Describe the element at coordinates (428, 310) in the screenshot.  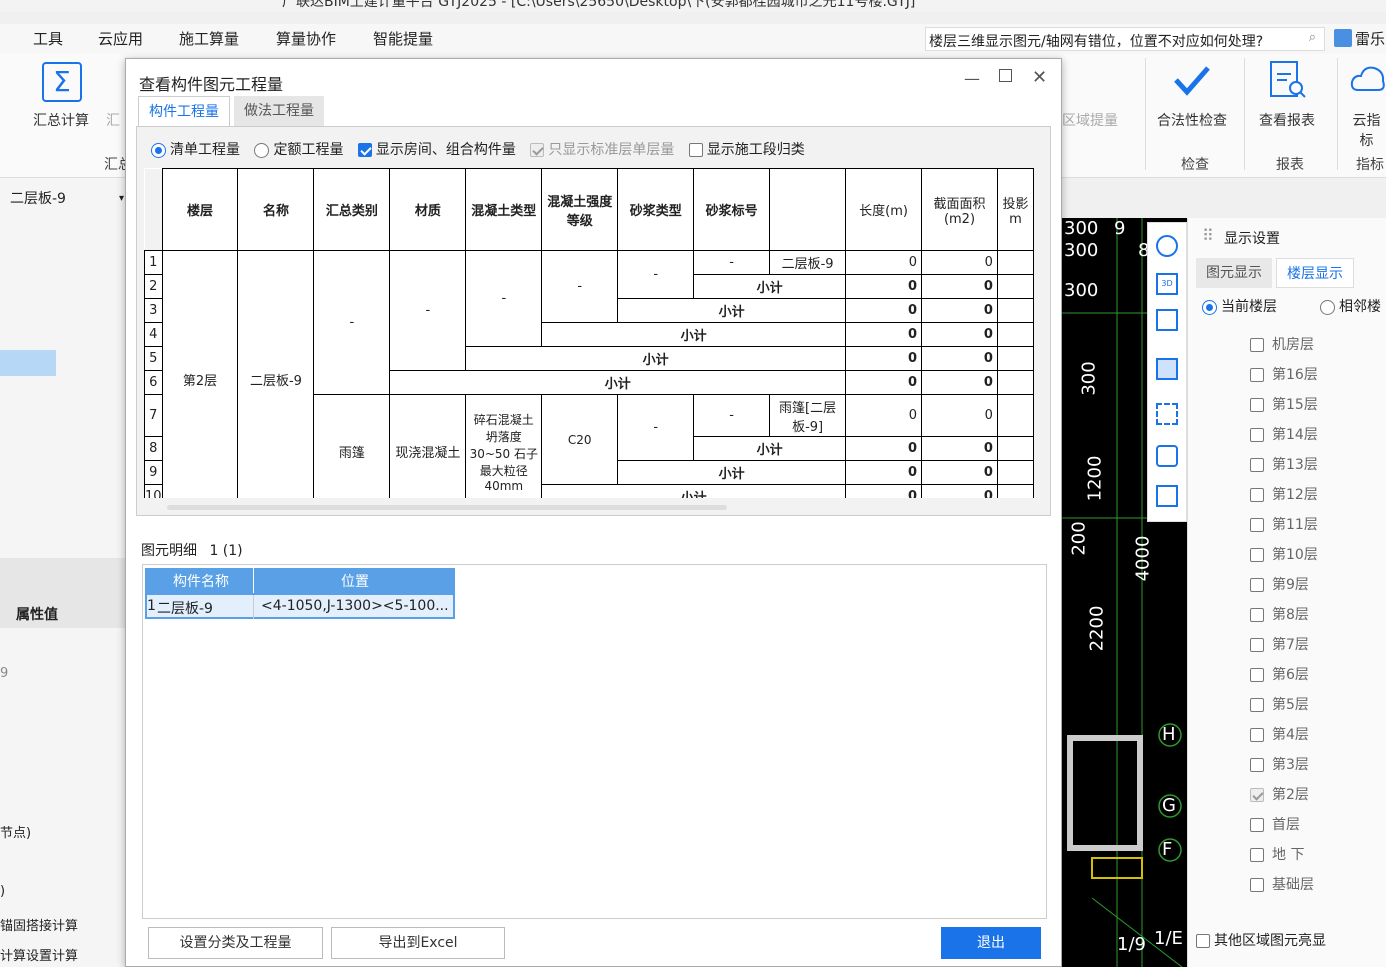
I see `cell-material: -` at that location.